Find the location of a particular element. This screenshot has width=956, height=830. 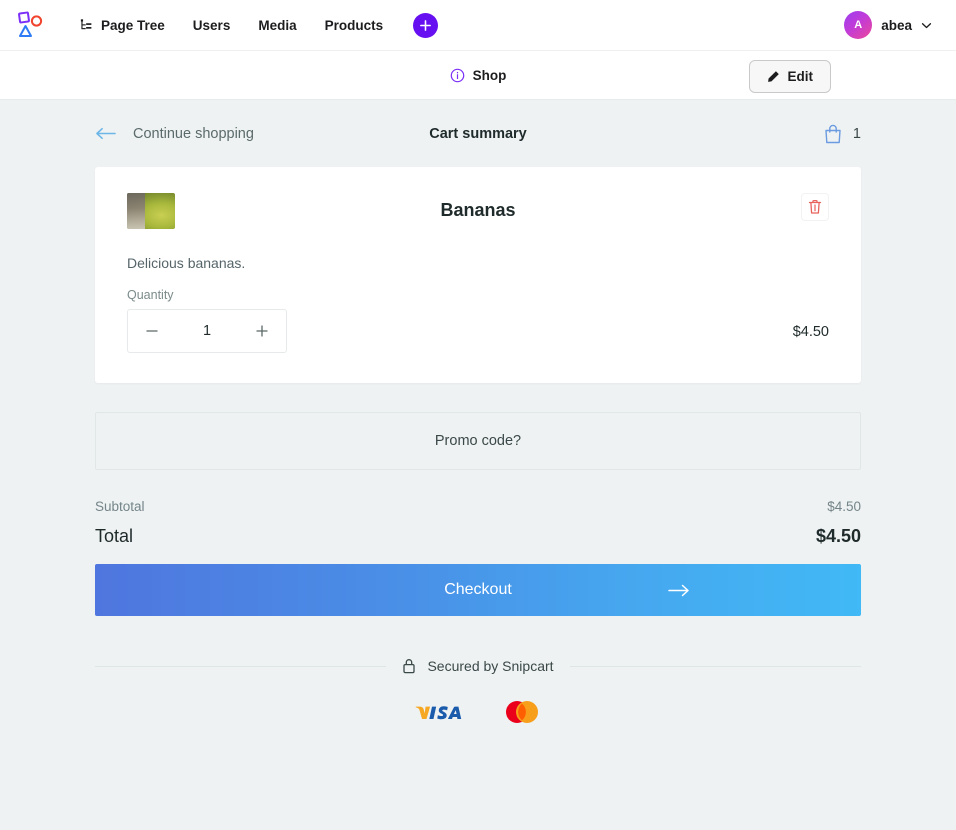

chevron-down-icon is located at coordinates (926, 25).